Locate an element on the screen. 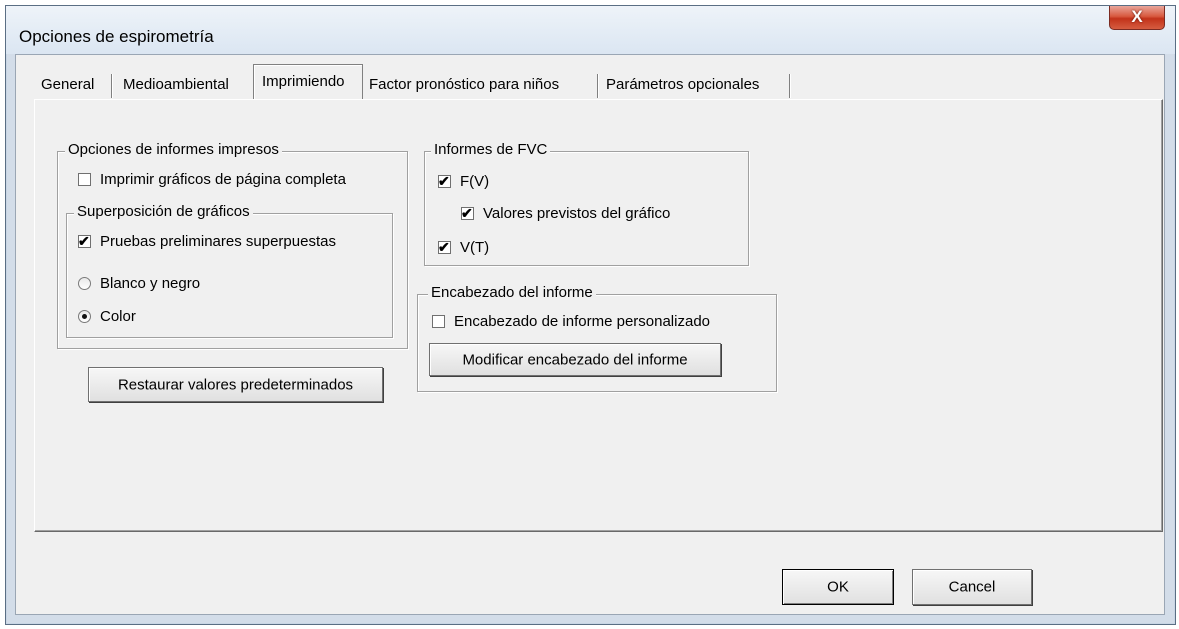 This screenshot has width=1179, height=629. tab-imprimiendo: Imprimiendo is located at coordinates (308, 82).